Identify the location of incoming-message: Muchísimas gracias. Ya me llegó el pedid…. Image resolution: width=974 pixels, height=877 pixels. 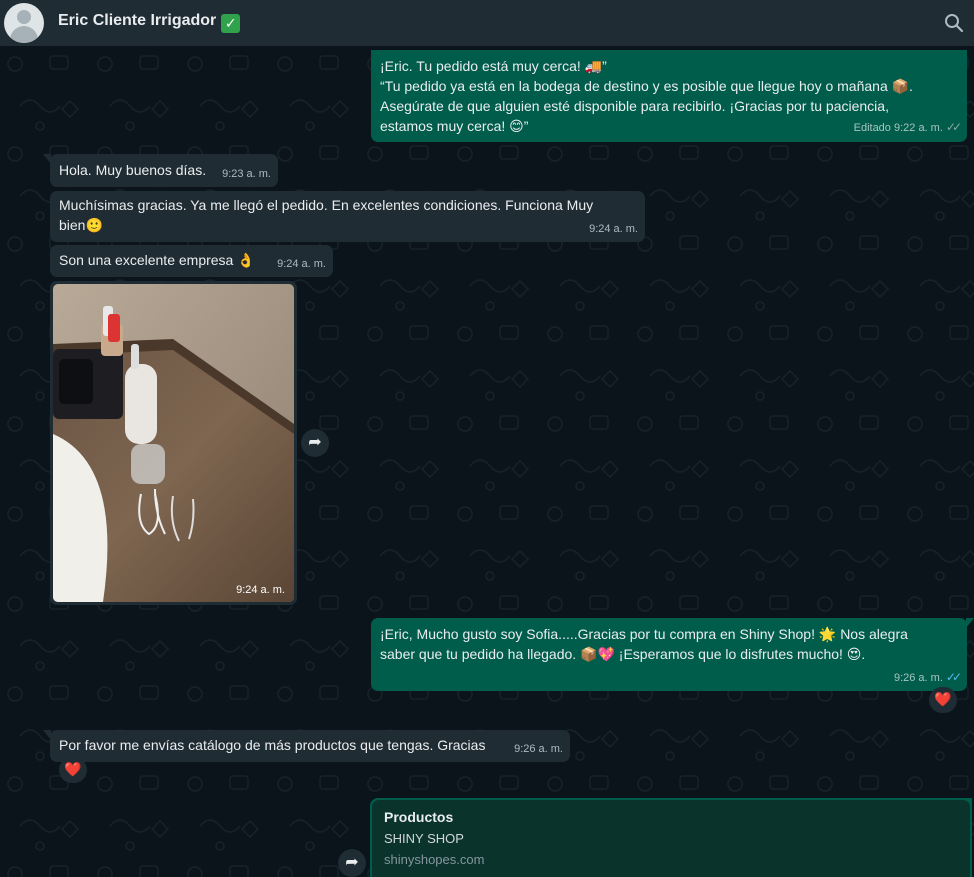
(347, 216).